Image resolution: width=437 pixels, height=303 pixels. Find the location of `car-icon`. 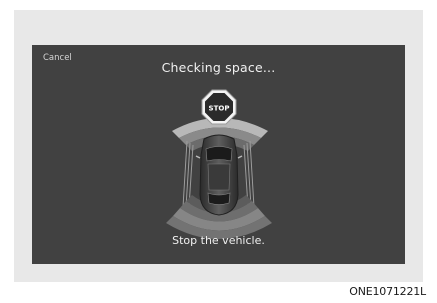

car-icon is located at coordinates (219, 175).